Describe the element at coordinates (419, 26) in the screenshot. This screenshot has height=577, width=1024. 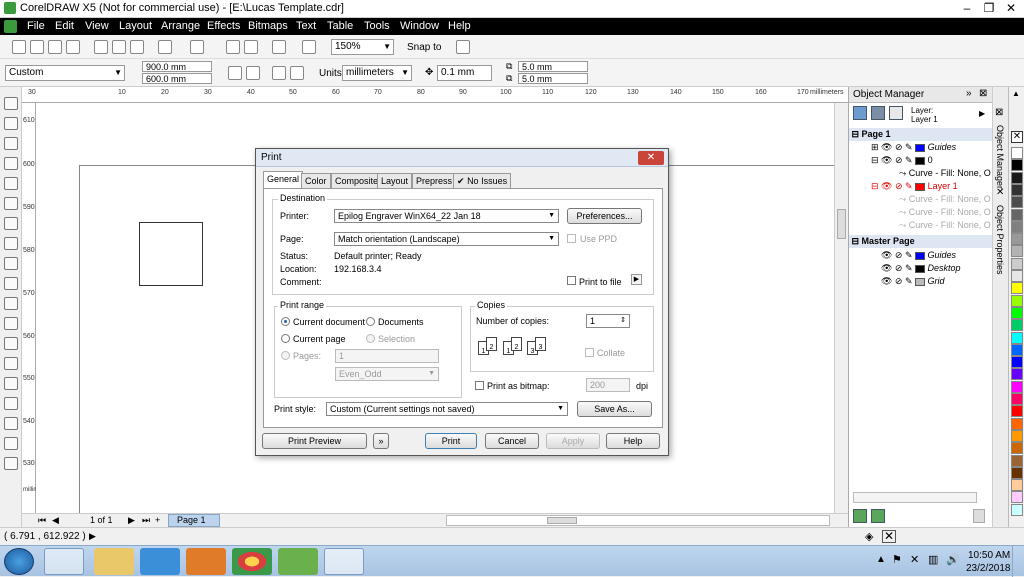
I see `menu-window: Window` at that location.